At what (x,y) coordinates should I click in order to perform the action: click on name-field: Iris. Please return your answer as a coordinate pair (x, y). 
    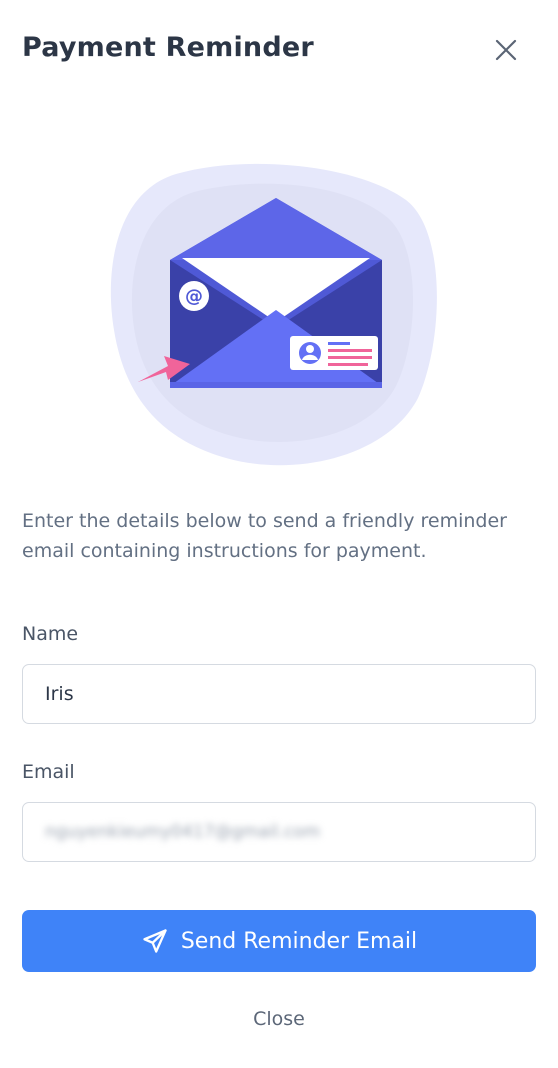
    Looking at the image, I should click on (279, 694).